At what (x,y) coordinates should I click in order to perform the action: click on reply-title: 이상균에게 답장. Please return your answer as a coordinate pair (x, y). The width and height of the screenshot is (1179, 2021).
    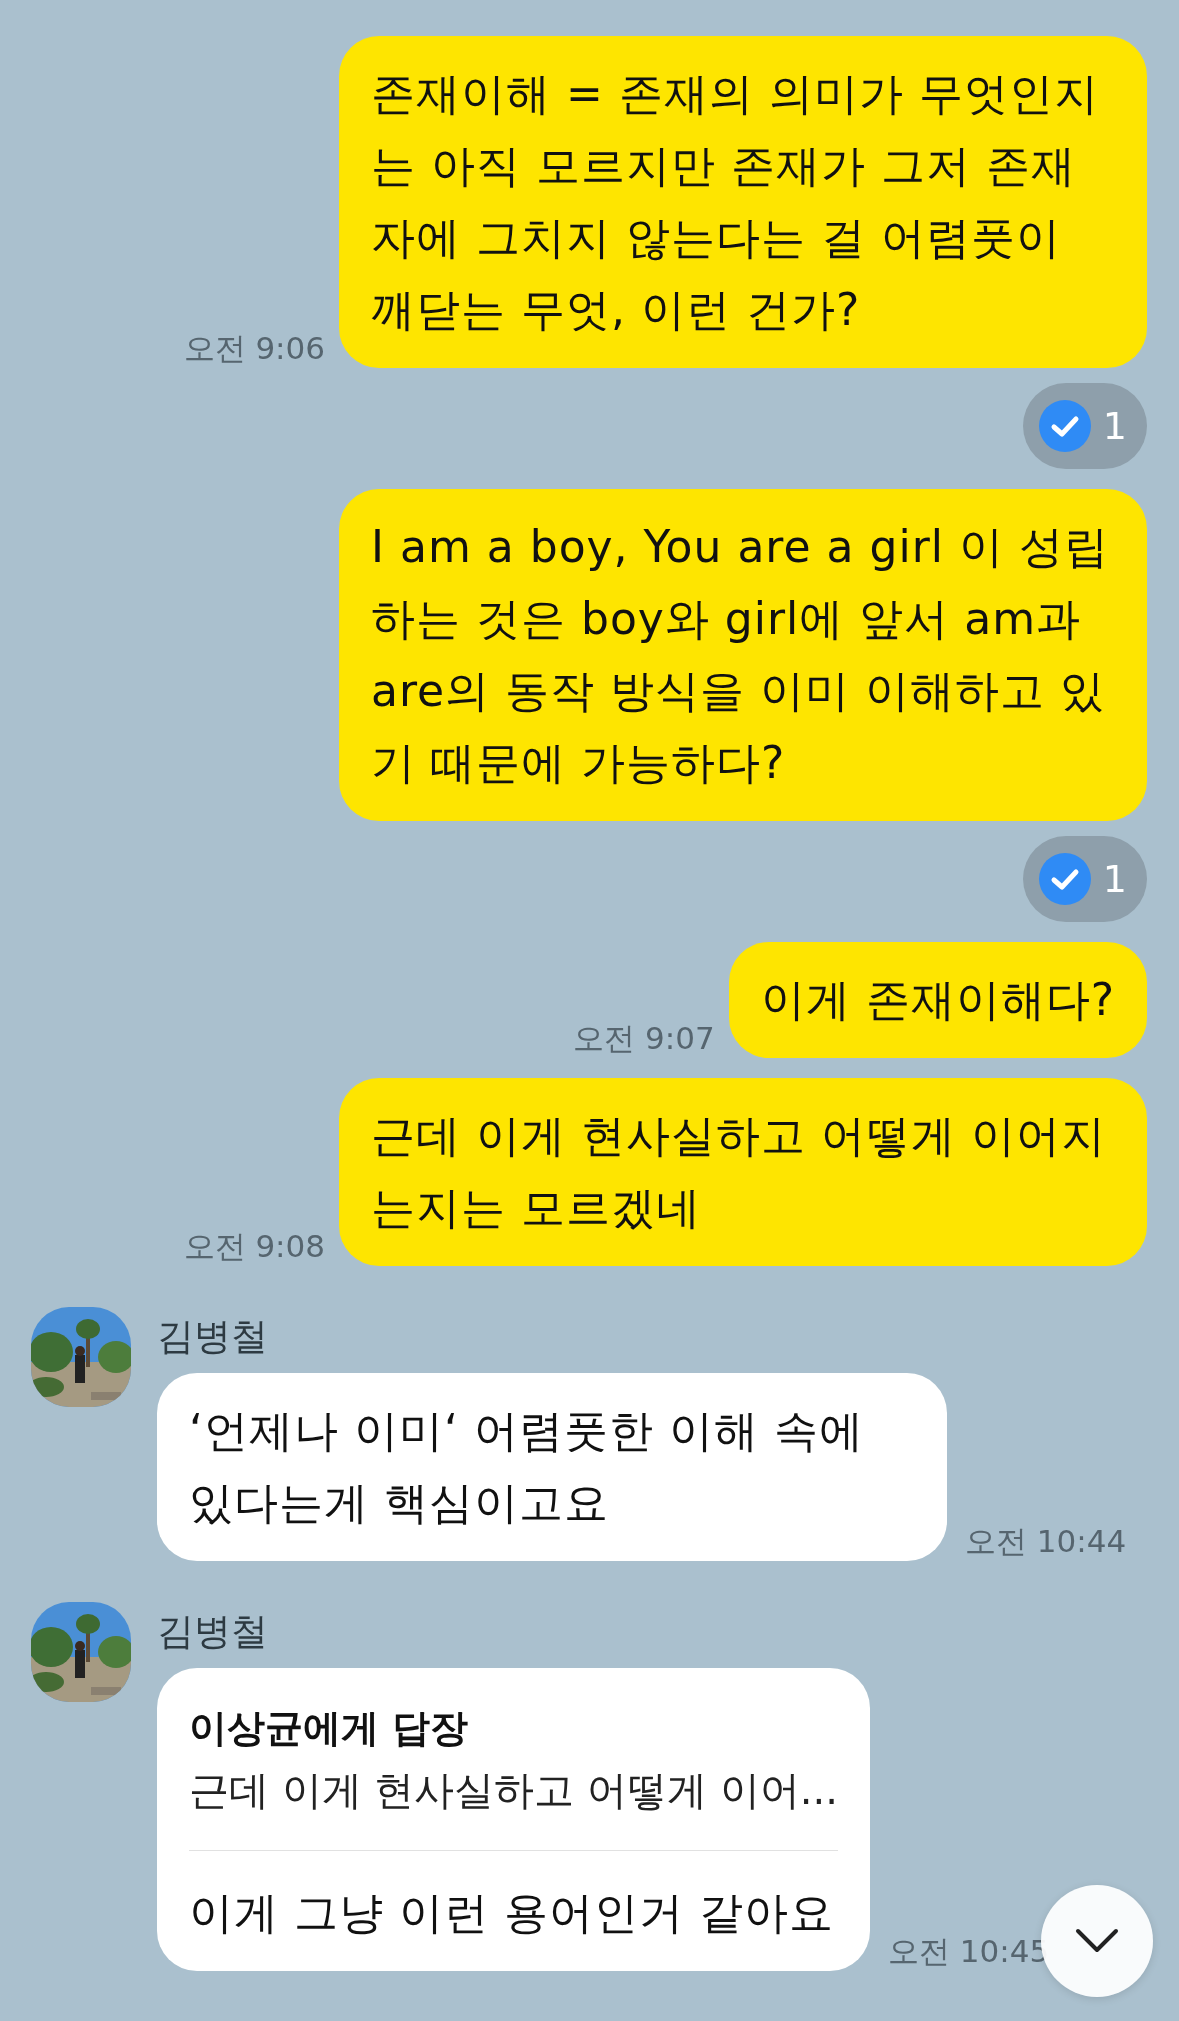
    Looking at the image, I should click on (329, 1728).